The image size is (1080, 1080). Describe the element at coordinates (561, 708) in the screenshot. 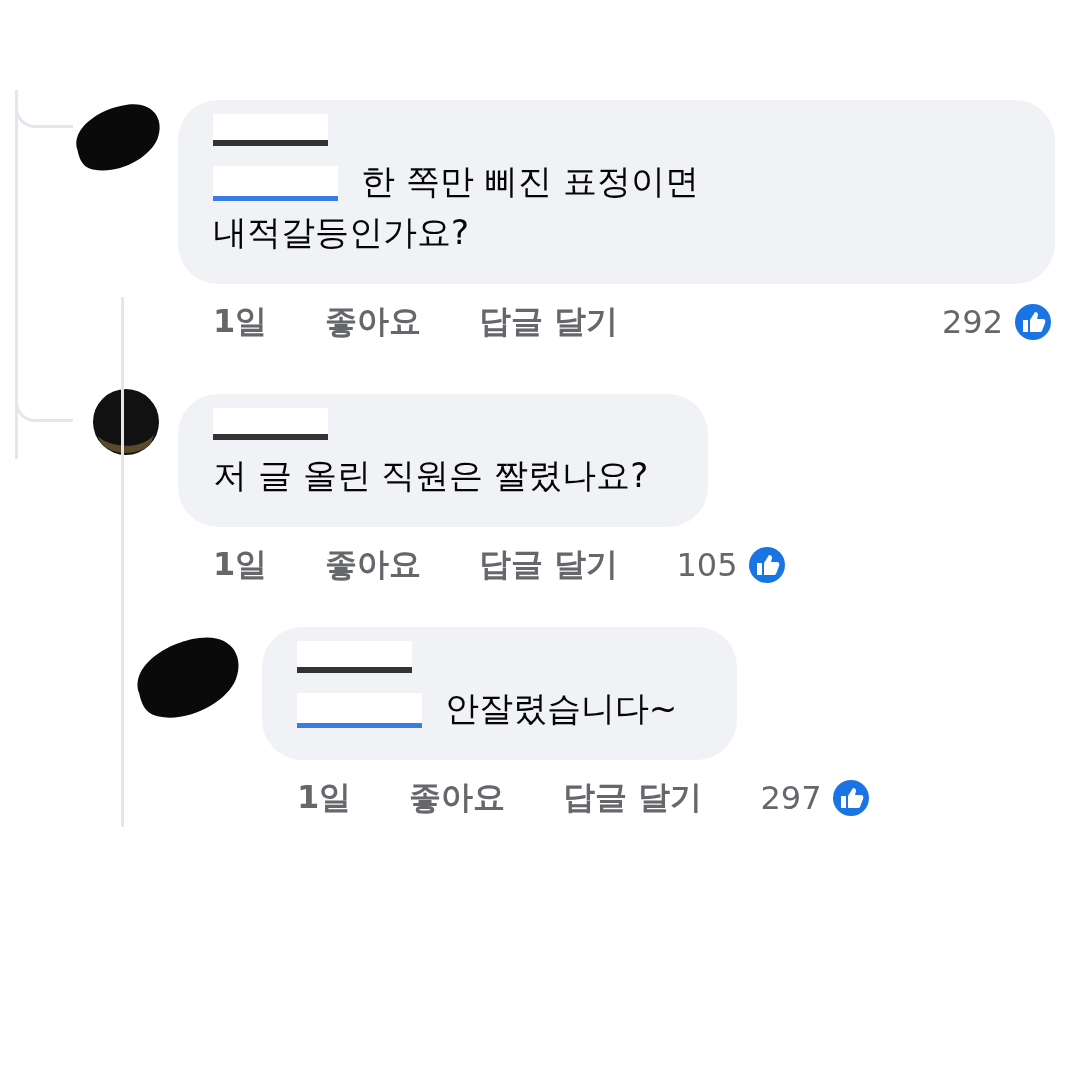

I see `comment-text: 안잘렸습니다~` at that location.